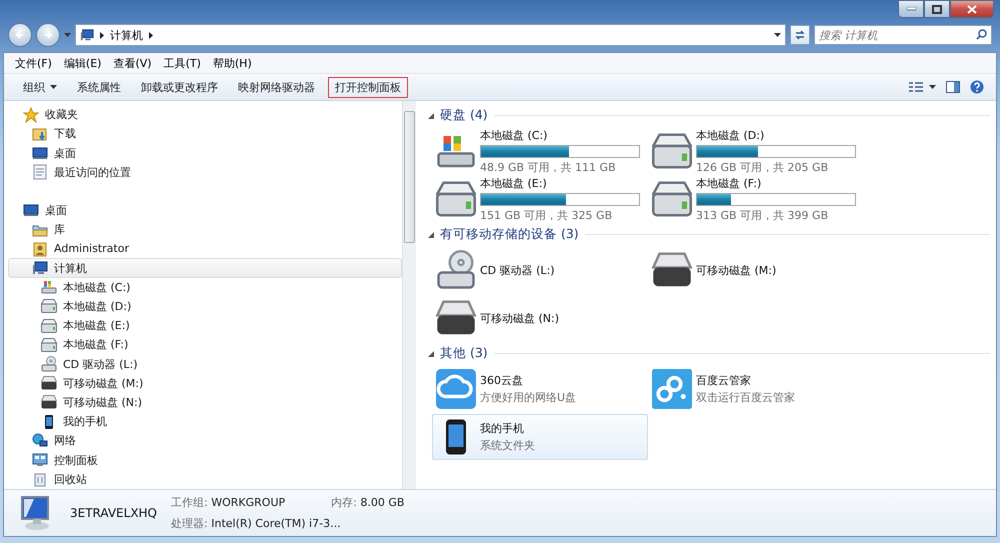 The height and width of the screenshot is (543, 1000). Describe the element at coordinates (514, 135) in the screenshot. I see `item-name: 本地磁盘 (C:)` at that location.